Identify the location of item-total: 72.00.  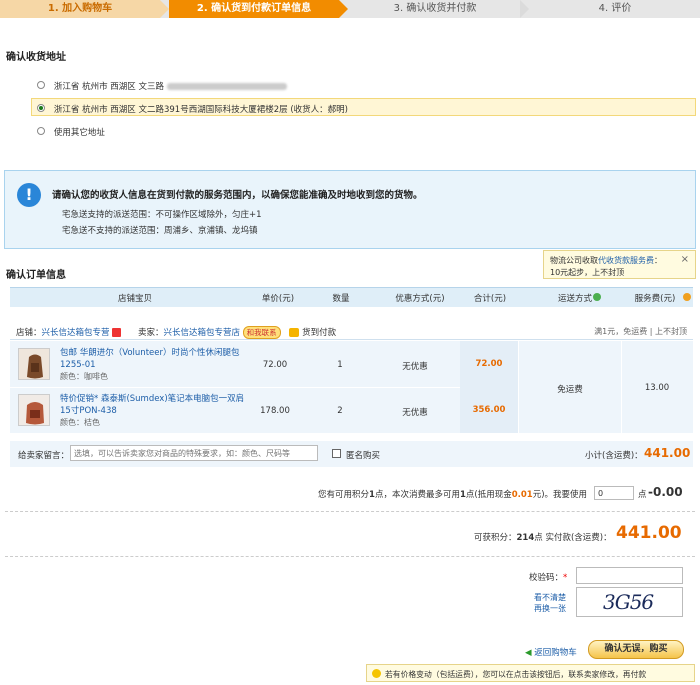
(489, 364).